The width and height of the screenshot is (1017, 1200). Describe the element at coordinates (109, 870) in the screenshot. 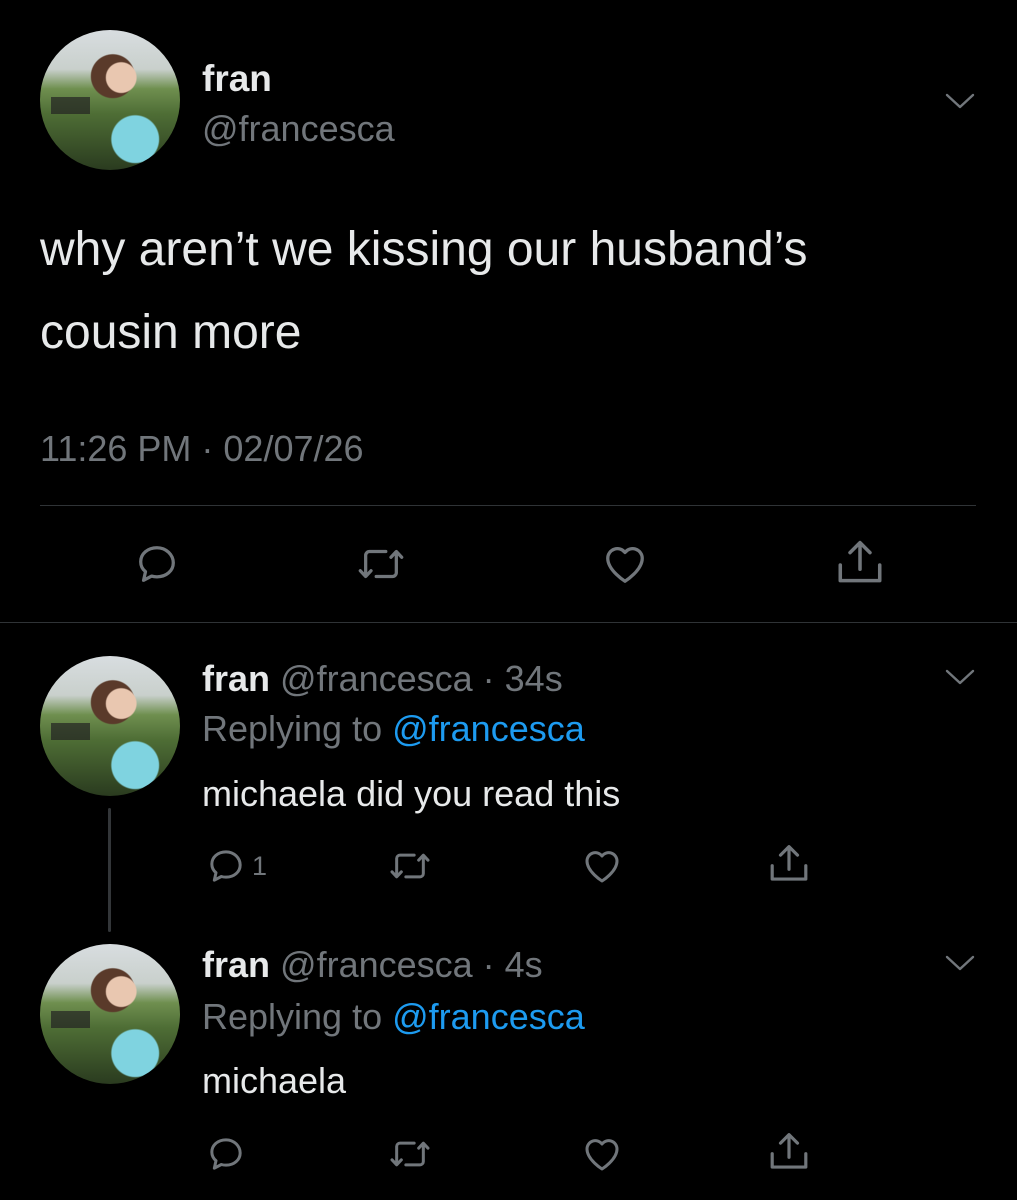

I see `thread-line` at that location.